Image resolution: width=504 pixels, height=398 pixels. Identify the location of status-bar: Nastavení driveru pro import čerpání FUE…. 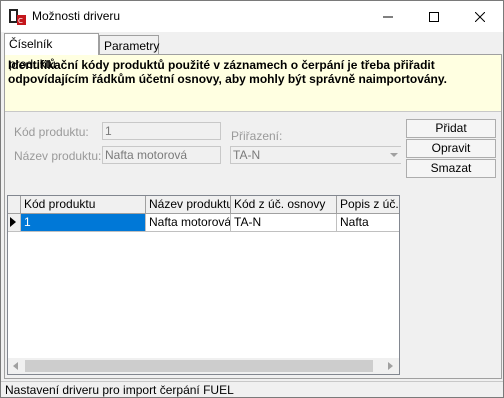
(252, 389).